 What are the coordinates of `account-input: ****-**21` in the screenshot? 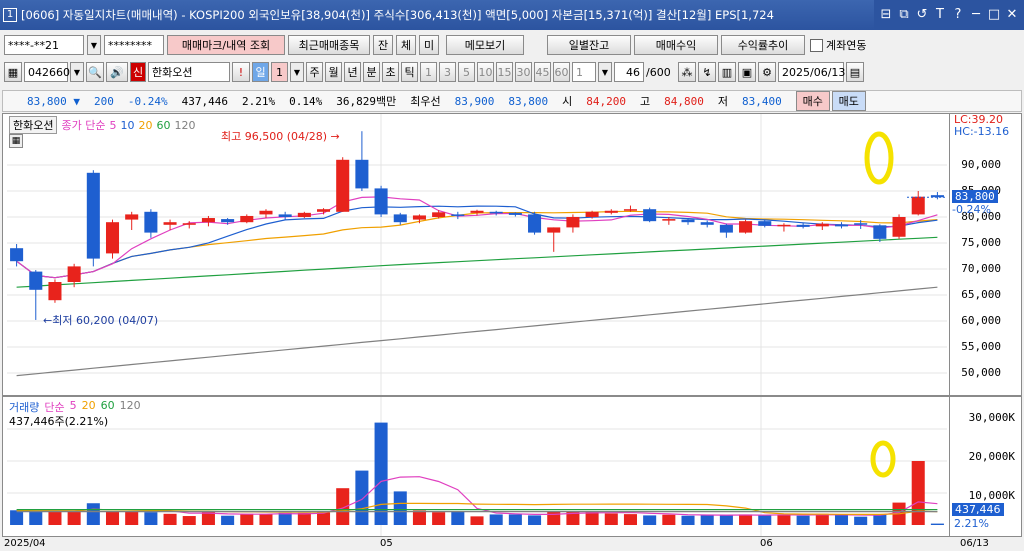 It's located at (44, 45).